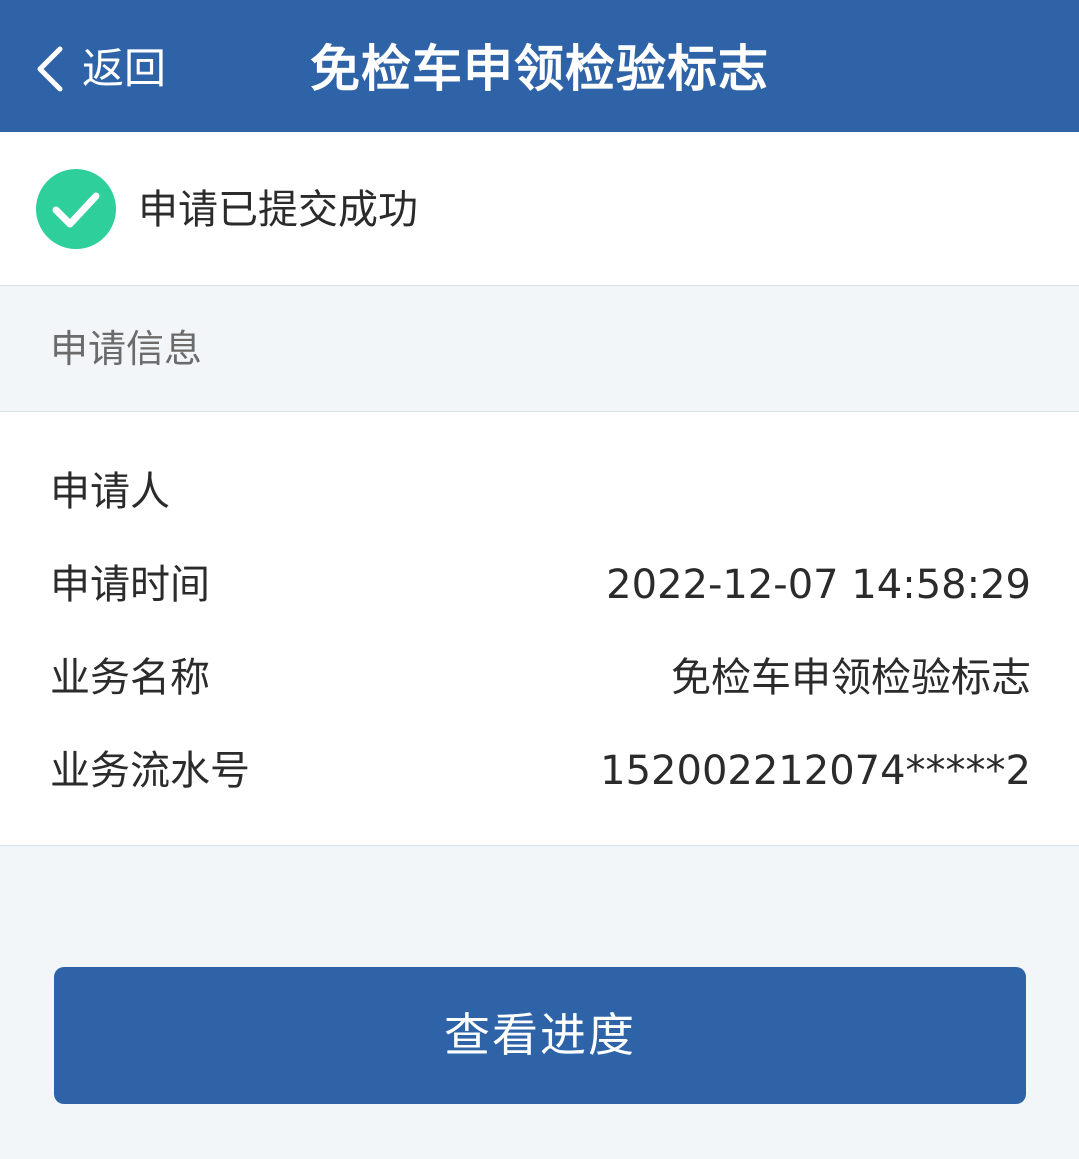  What do you see at coordinates (110, 492) in the screenshot?
I see `info-label: 申请人` at bounding box center [110, 492].